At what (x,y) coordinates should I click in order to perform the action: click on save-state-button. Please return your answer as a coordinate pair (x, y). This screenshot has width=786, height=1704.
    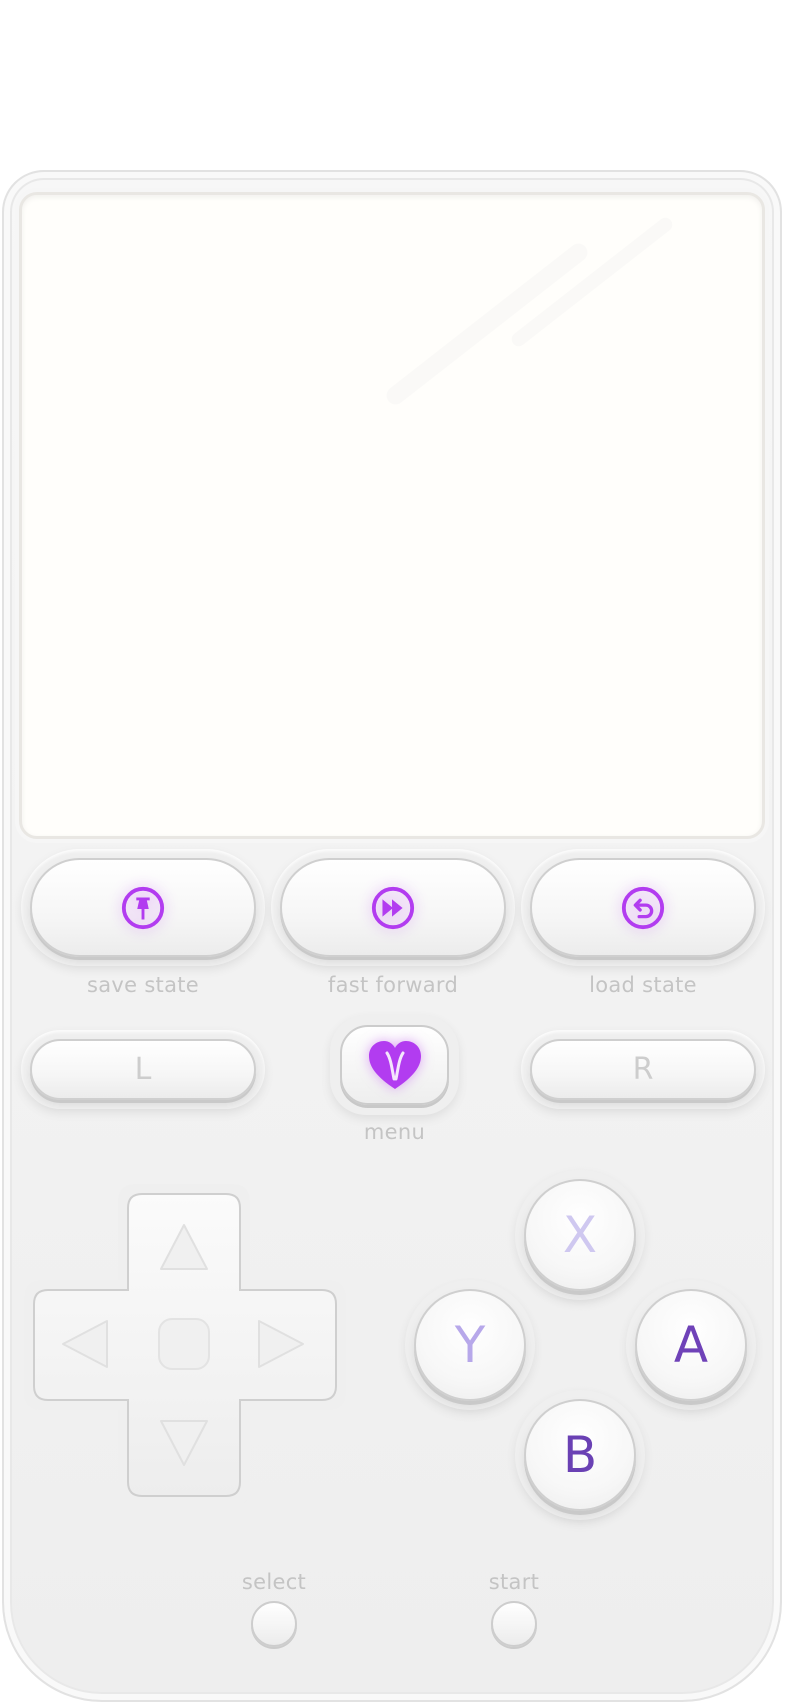
    Looking at the image, I should click on (143, 907).